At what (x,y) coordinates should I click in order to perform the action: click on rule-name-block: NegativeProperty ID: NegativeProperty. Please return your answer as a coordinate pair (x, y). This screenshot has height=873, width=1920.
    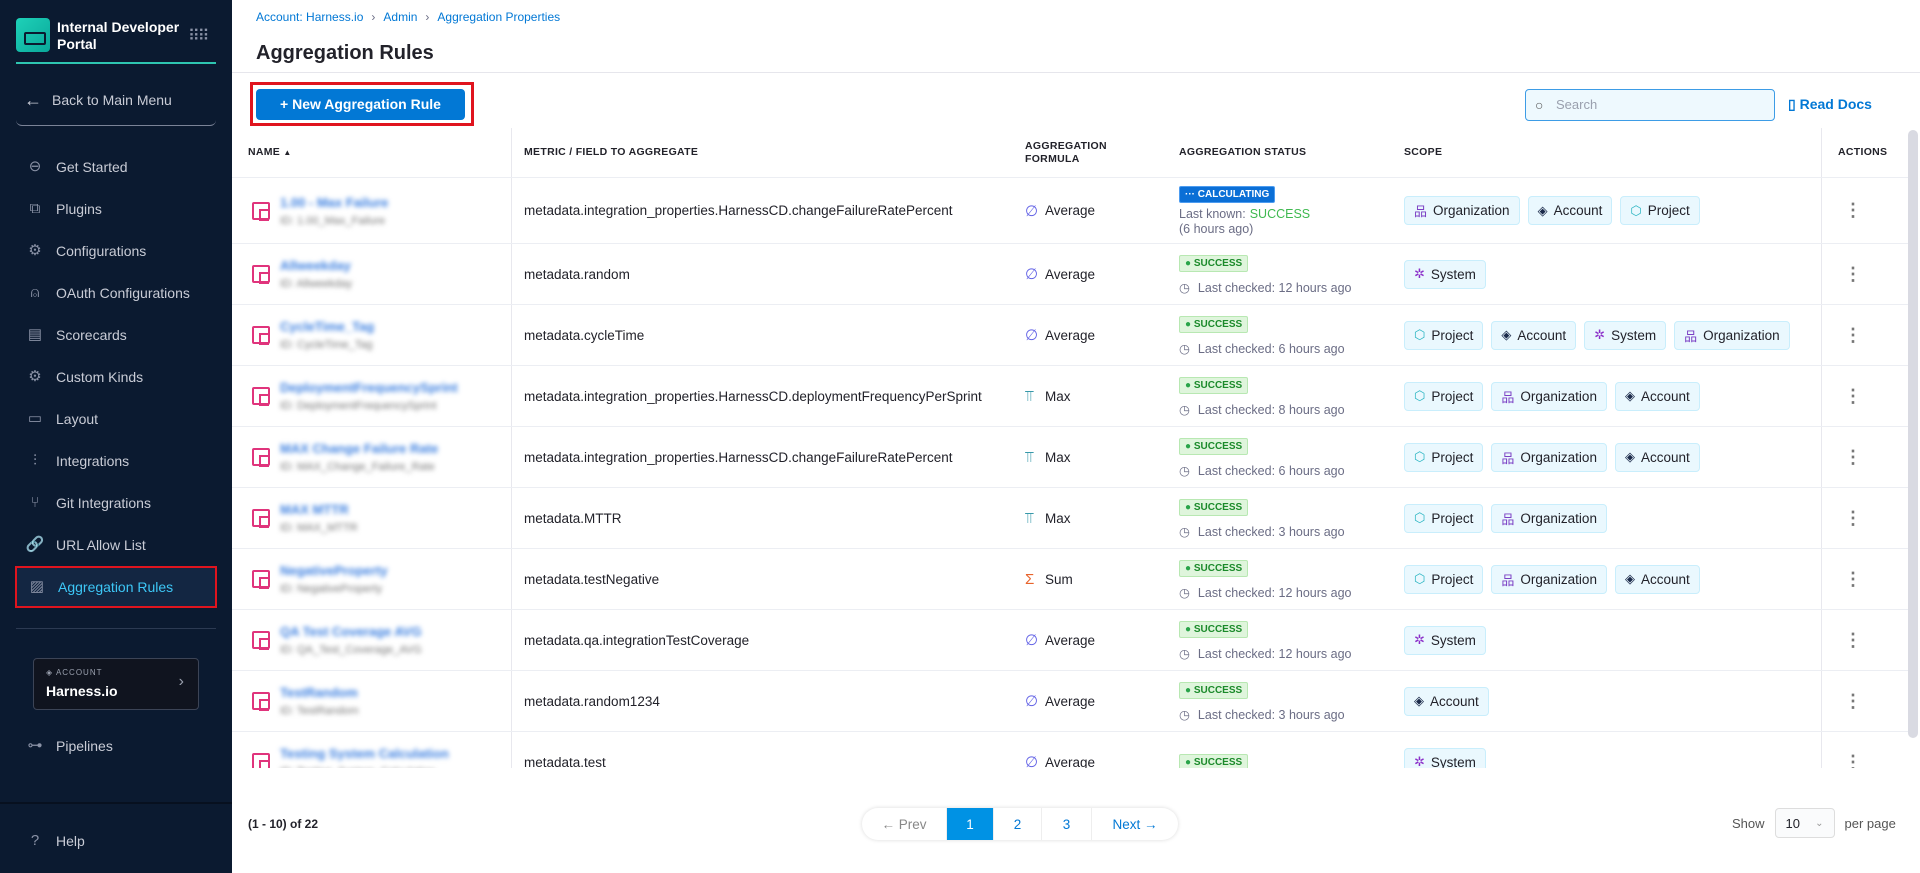
    Looking at the image, I should click on (334, 579).